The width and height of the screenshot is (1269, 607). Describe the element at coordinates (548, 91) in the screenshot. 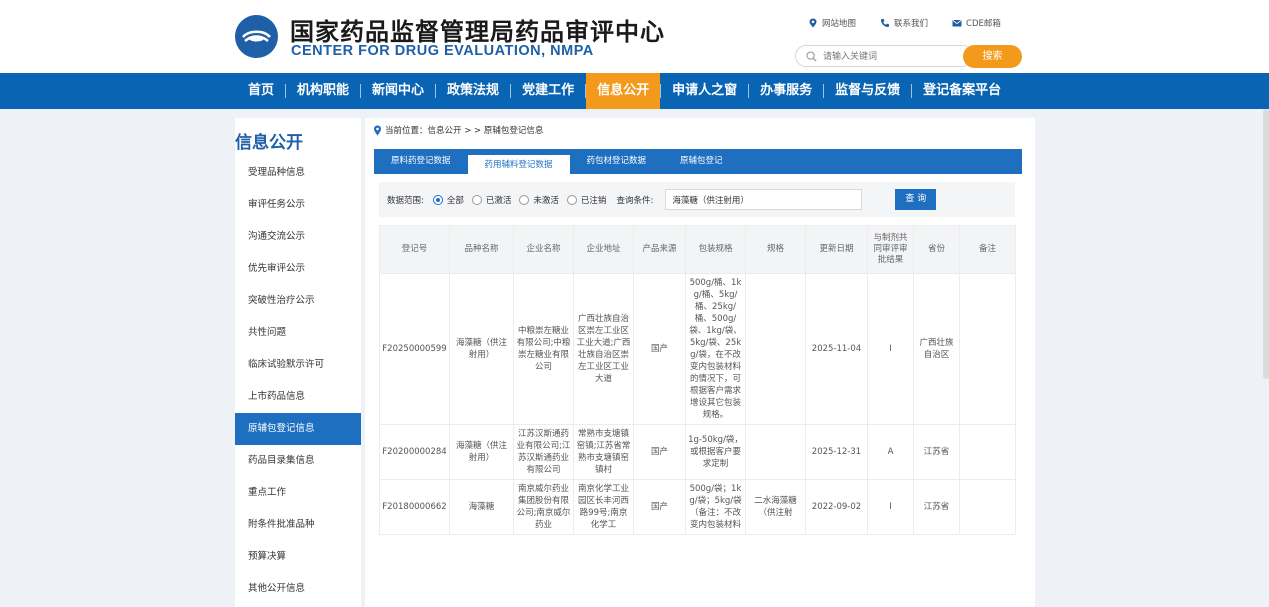

I see `nav-item: 党建工作` at that location.